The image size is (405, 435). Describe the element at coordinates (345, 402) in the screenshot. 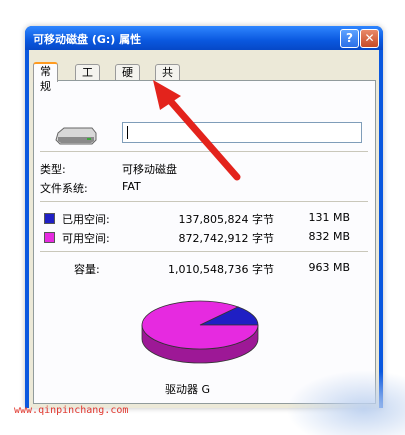

I see `corner-glow` at that location.